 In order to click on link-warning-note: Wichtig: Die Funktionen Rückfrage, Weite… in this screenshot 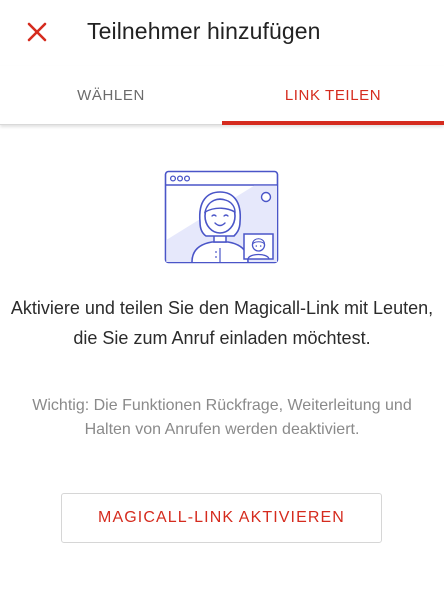, I will do `click(222, 417)`.